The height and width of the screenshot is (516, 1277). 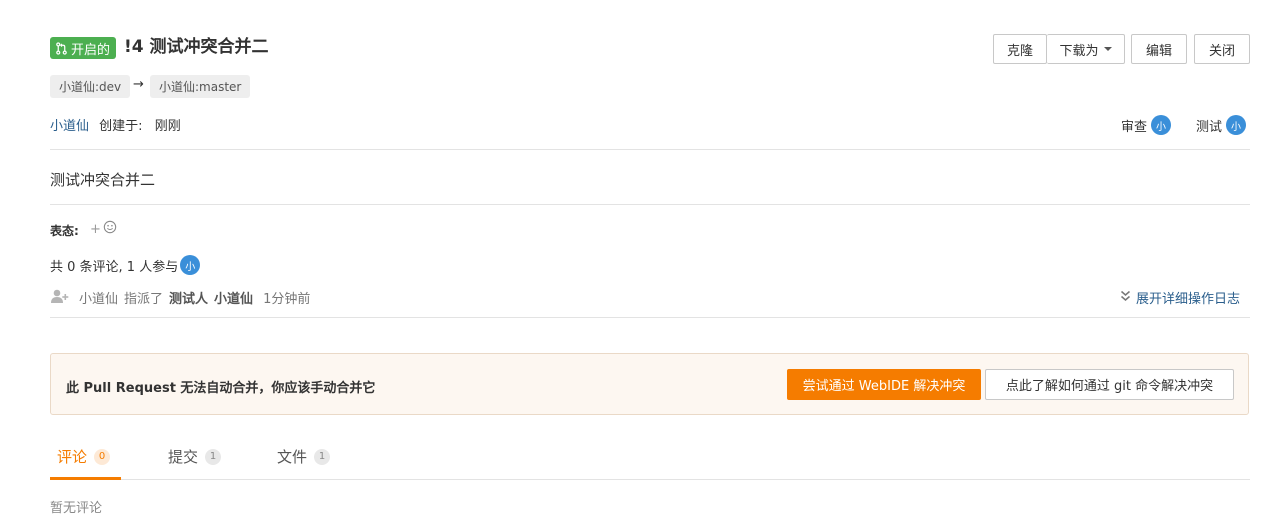 I want to click on add-reaction-button: +, so click(x=103, y=229).